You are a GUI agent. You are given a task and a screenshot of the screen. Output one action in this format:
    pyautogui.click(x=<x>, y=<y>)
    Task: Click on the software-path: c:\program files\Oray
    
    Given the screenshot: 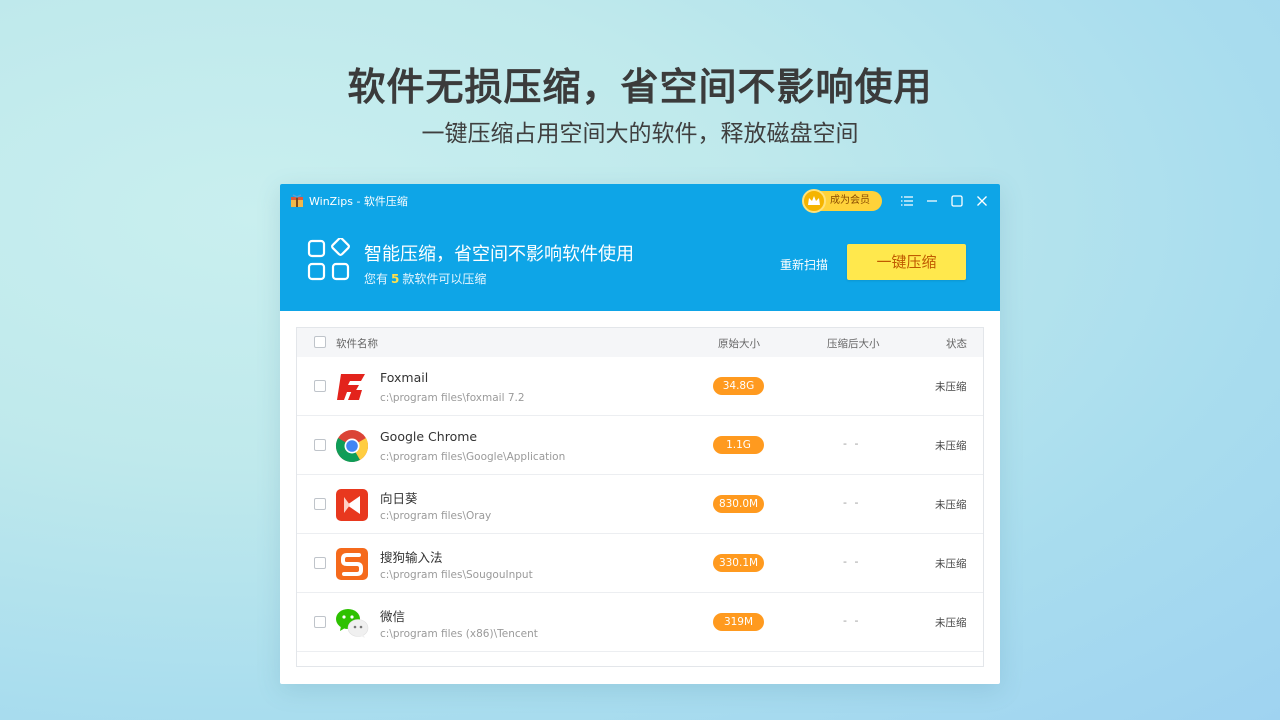 What is the action you would take?
    pyautogui.click(x=436, y=516)
    